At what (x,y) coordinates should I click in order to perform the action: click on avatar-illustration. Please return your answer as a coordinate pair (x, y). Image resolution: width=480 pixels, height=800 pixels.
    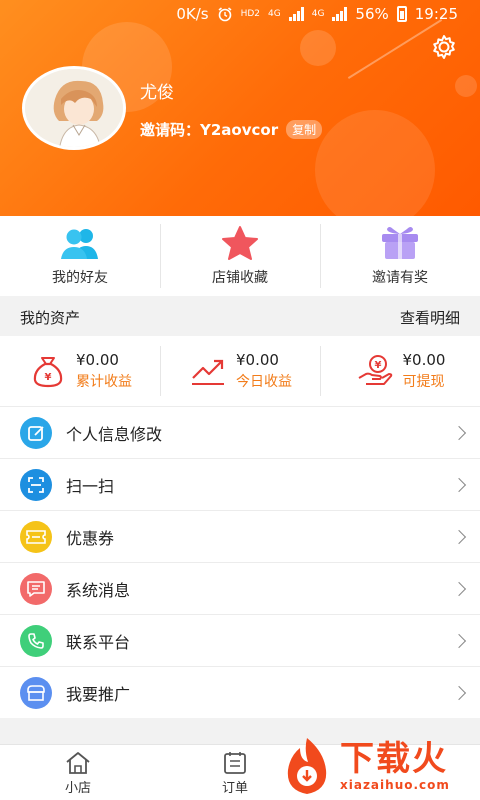
    Looking at the image, I should click on (74, 108).